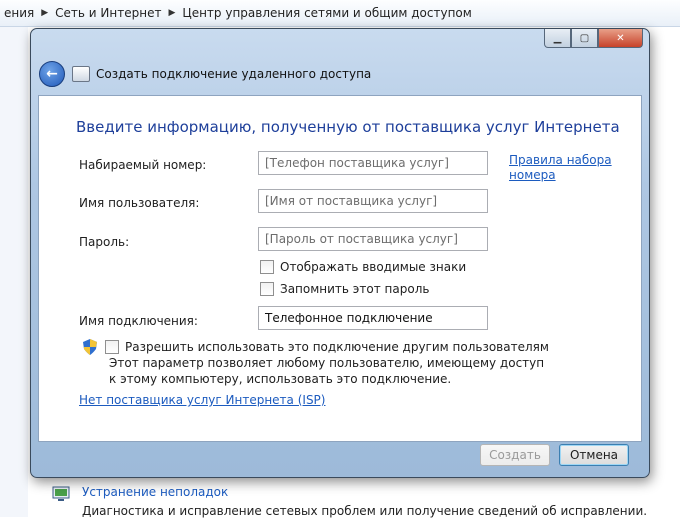  I want to click on remember-password-option: Запомнить этот пароль, so click(344, 289).